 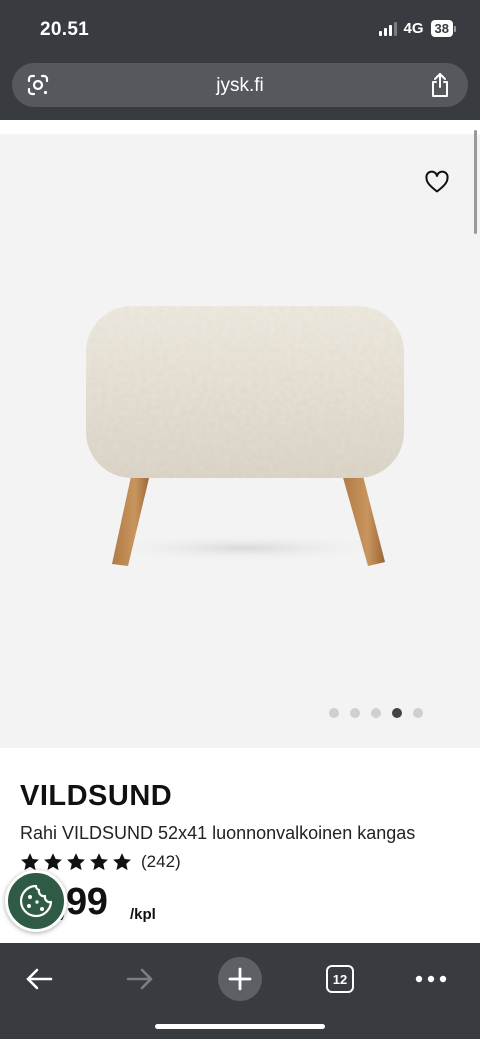 I want to click on heart-icon, so click(x=437, y=182).